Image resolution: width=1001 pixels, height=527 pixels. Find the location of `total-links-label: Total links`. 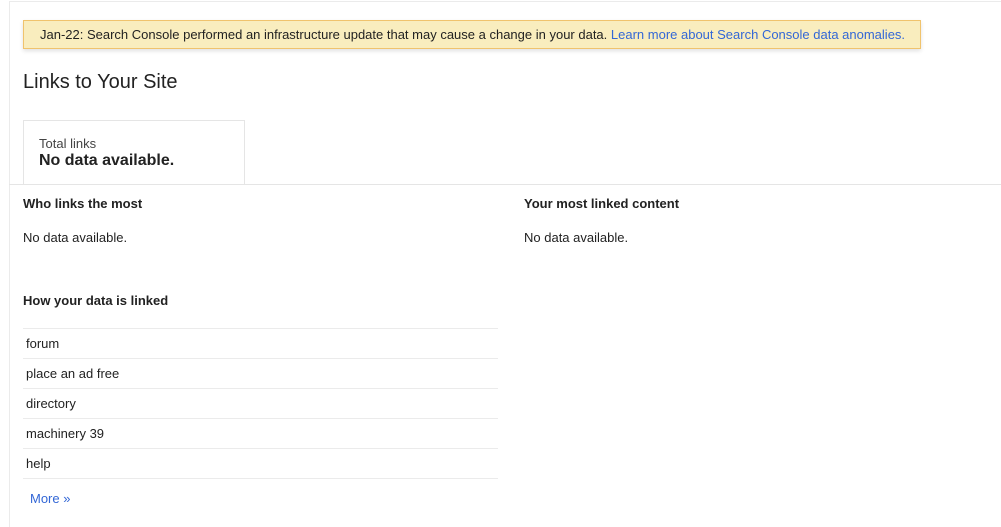

total-links-label: Total links is located at coordinates (68, 143).